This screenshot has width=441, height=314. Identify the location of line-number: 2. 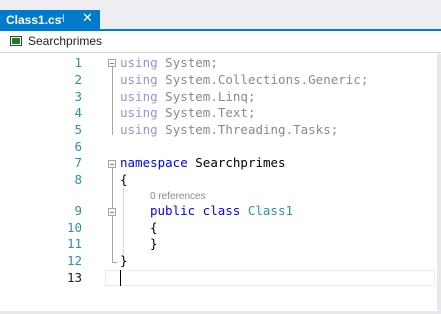
(78, 79).